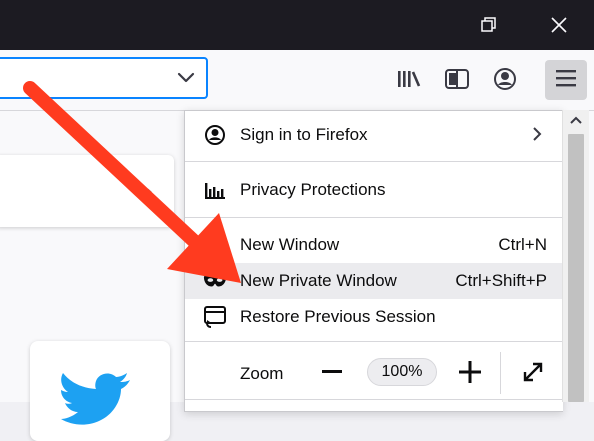 This screenshot has width=594, height=441. Describe the element at coordinates (409, 79) in the screenshot. I see `library-icon` at that location.